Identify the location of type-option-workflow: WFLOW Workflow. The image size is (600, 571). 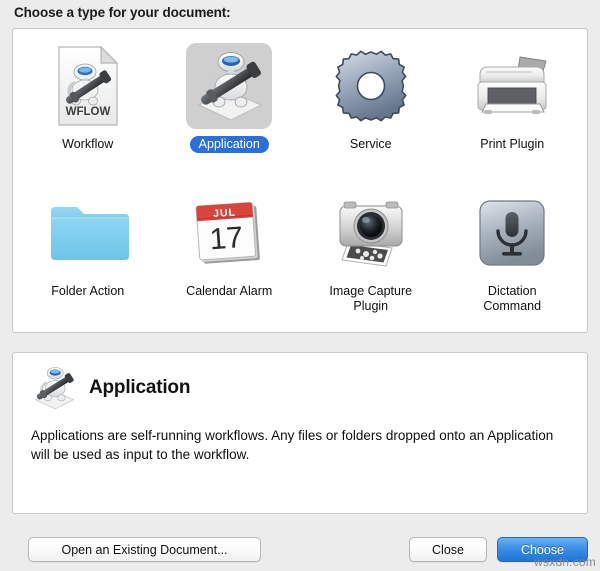
(88, 108).